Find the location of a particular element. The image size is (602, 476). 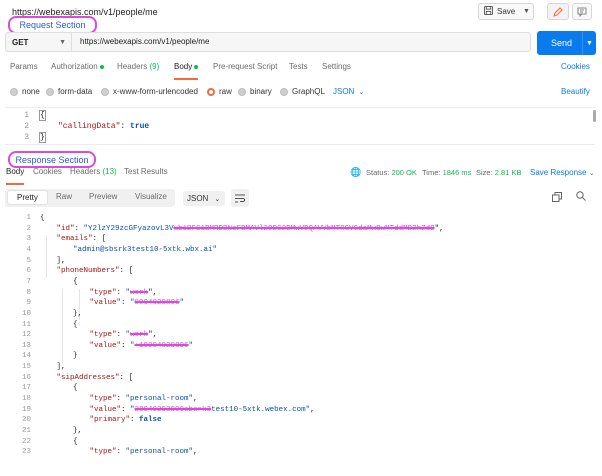

radio-graphql: GraphQL is located at coordinates (302, 91).